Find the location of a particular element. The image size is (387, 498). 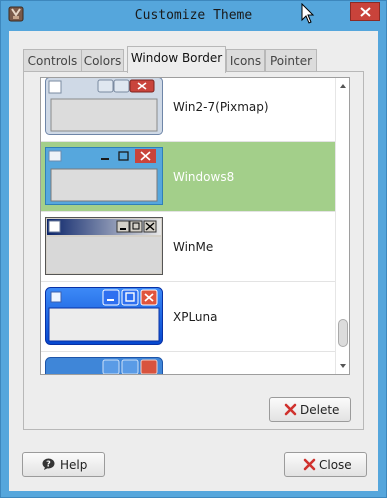

tab-window-border: Window Border is located at coordinates (176, 59).